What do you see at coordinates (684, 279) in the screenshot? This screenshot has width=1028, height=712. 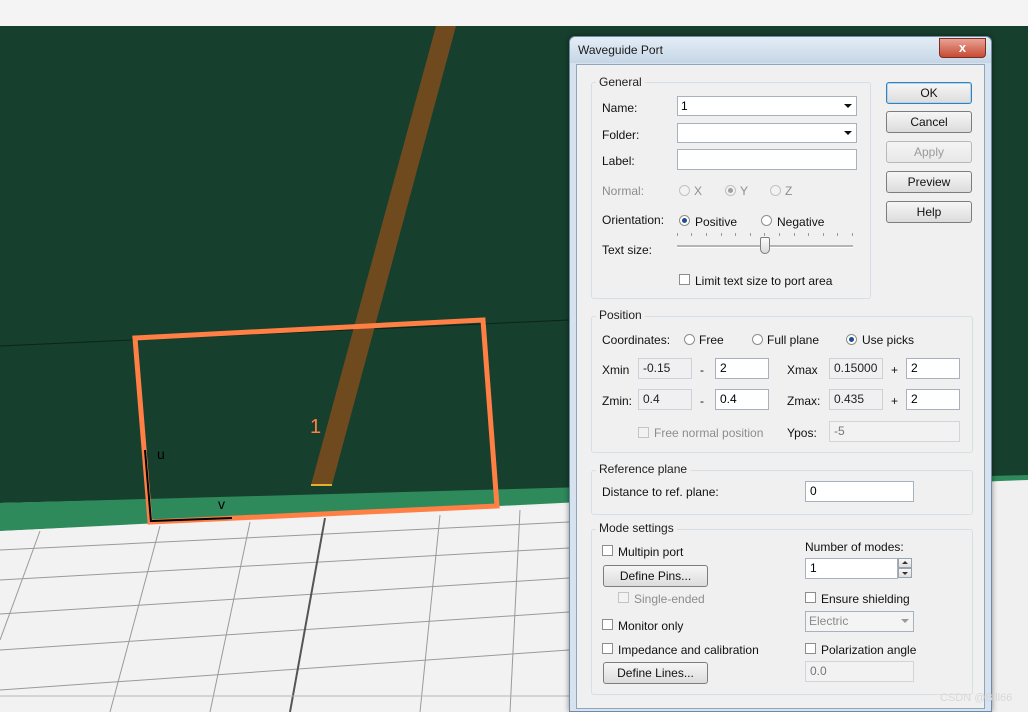 I see `limit-text-checkbox` at bounding box center [684, 279].